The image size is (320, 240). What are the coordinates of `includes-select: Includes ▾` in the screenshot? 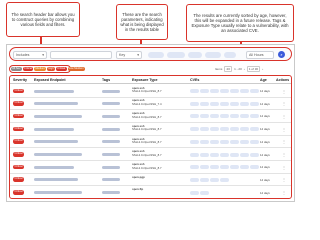 It's located at (30, 54).